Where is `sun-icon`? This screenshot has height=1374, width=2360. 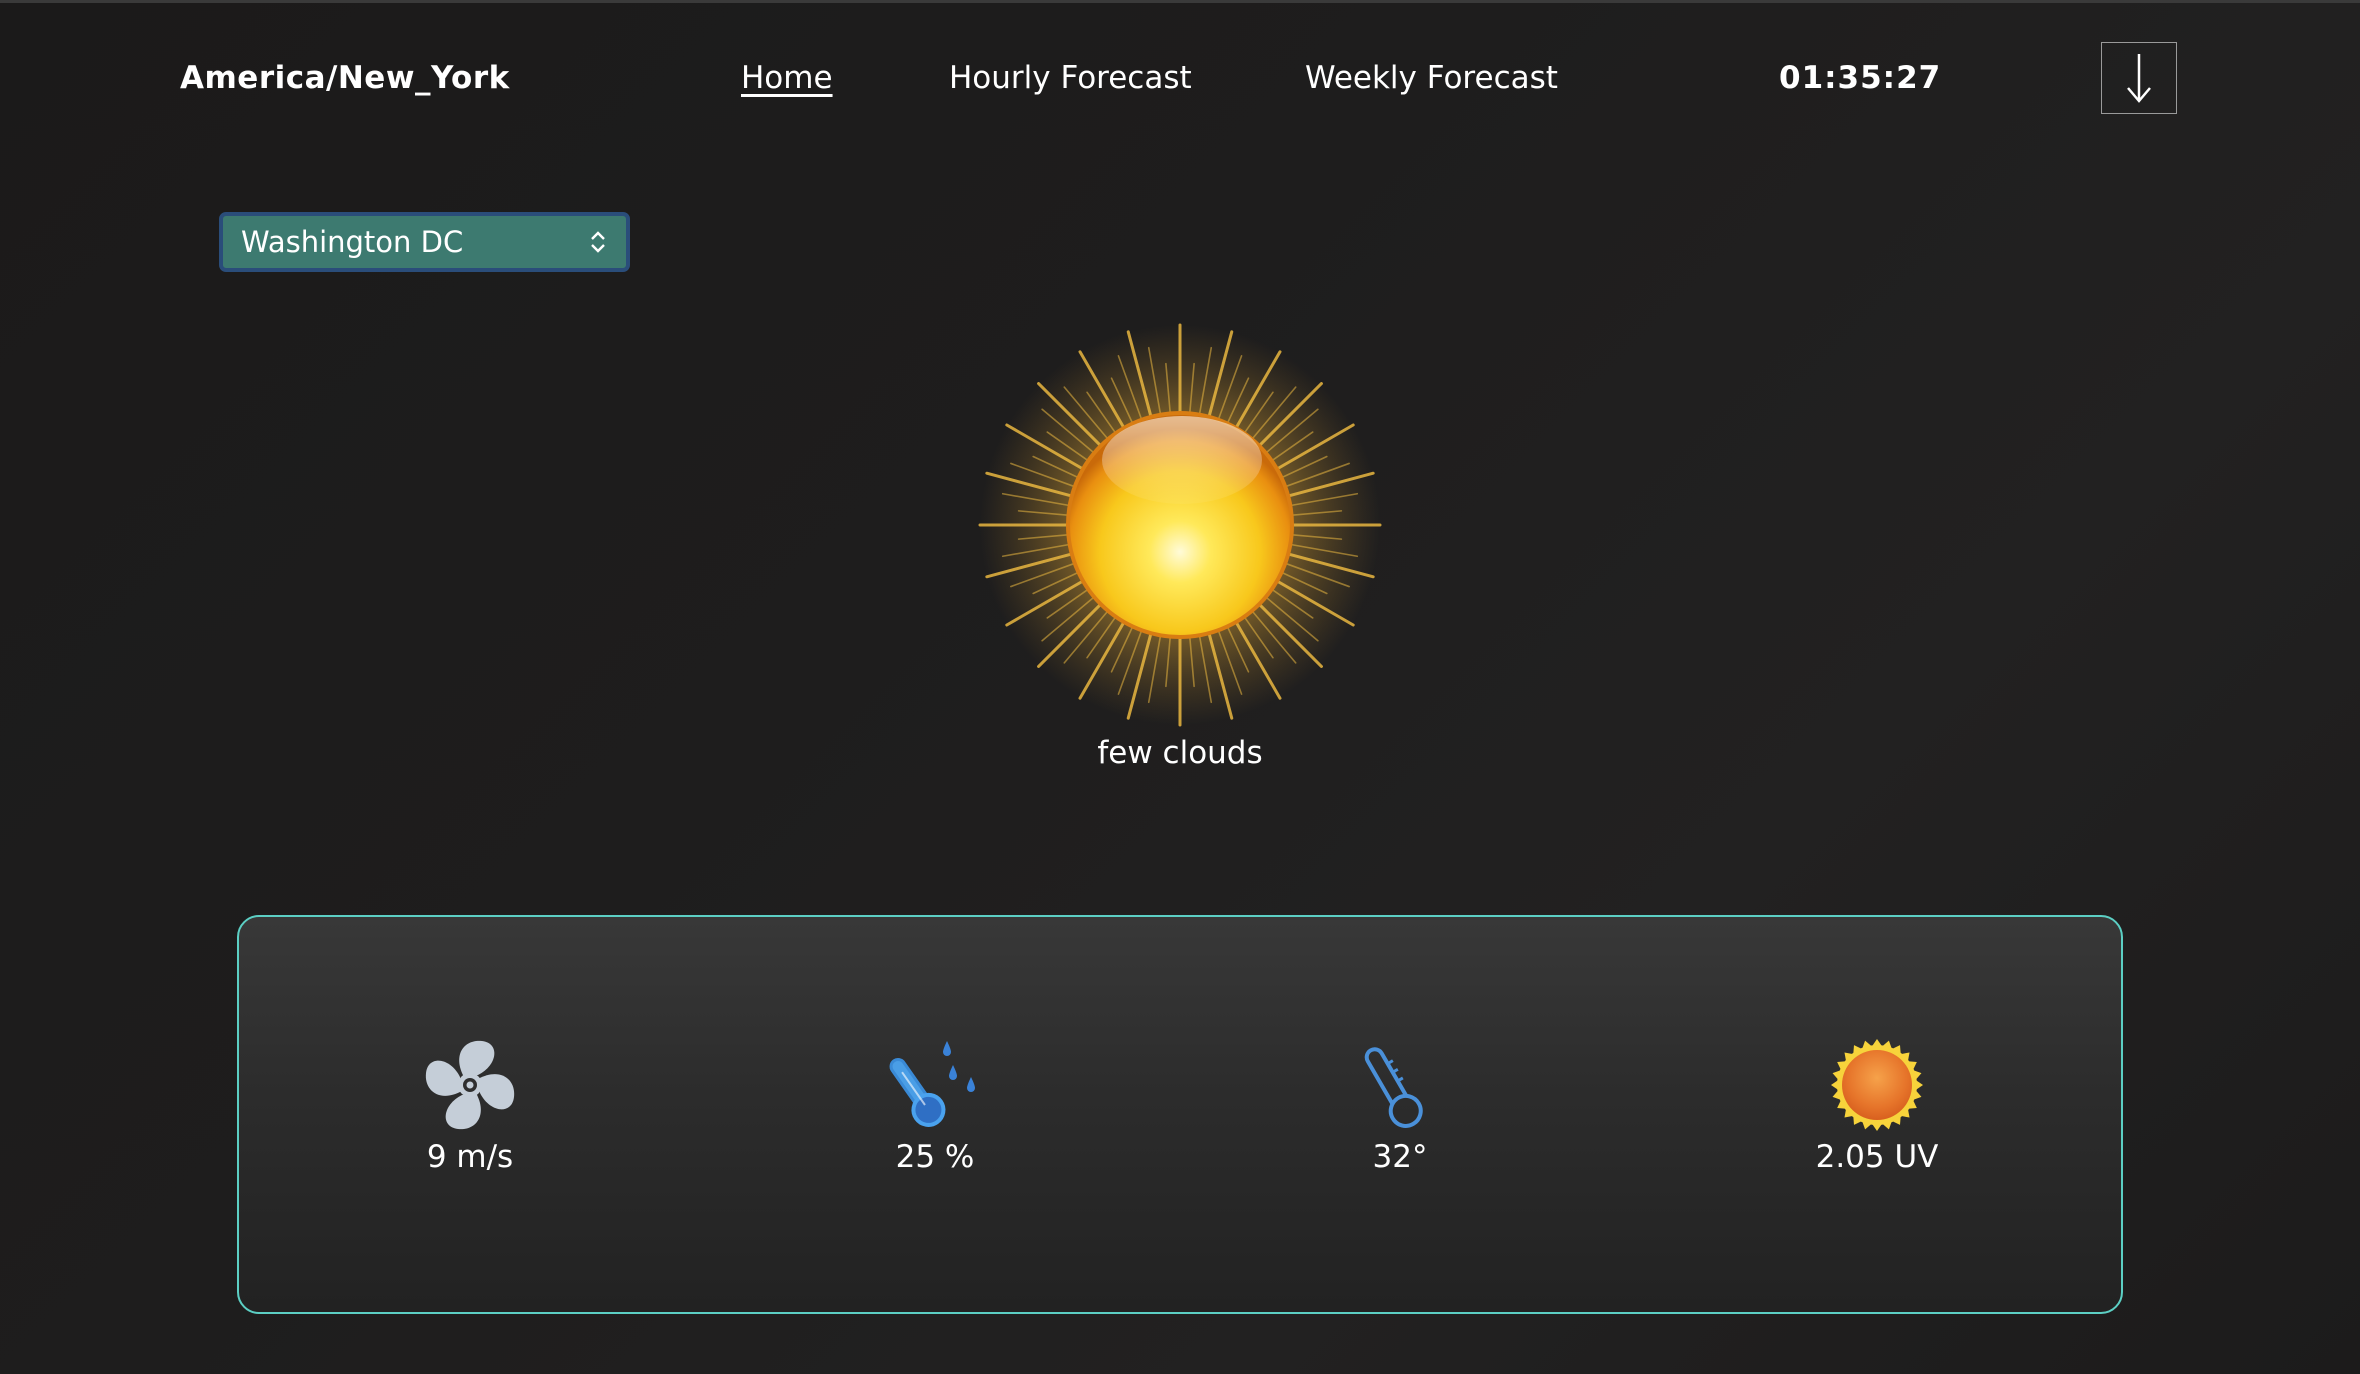
sun-icon is located at coordinates (1180, 525).